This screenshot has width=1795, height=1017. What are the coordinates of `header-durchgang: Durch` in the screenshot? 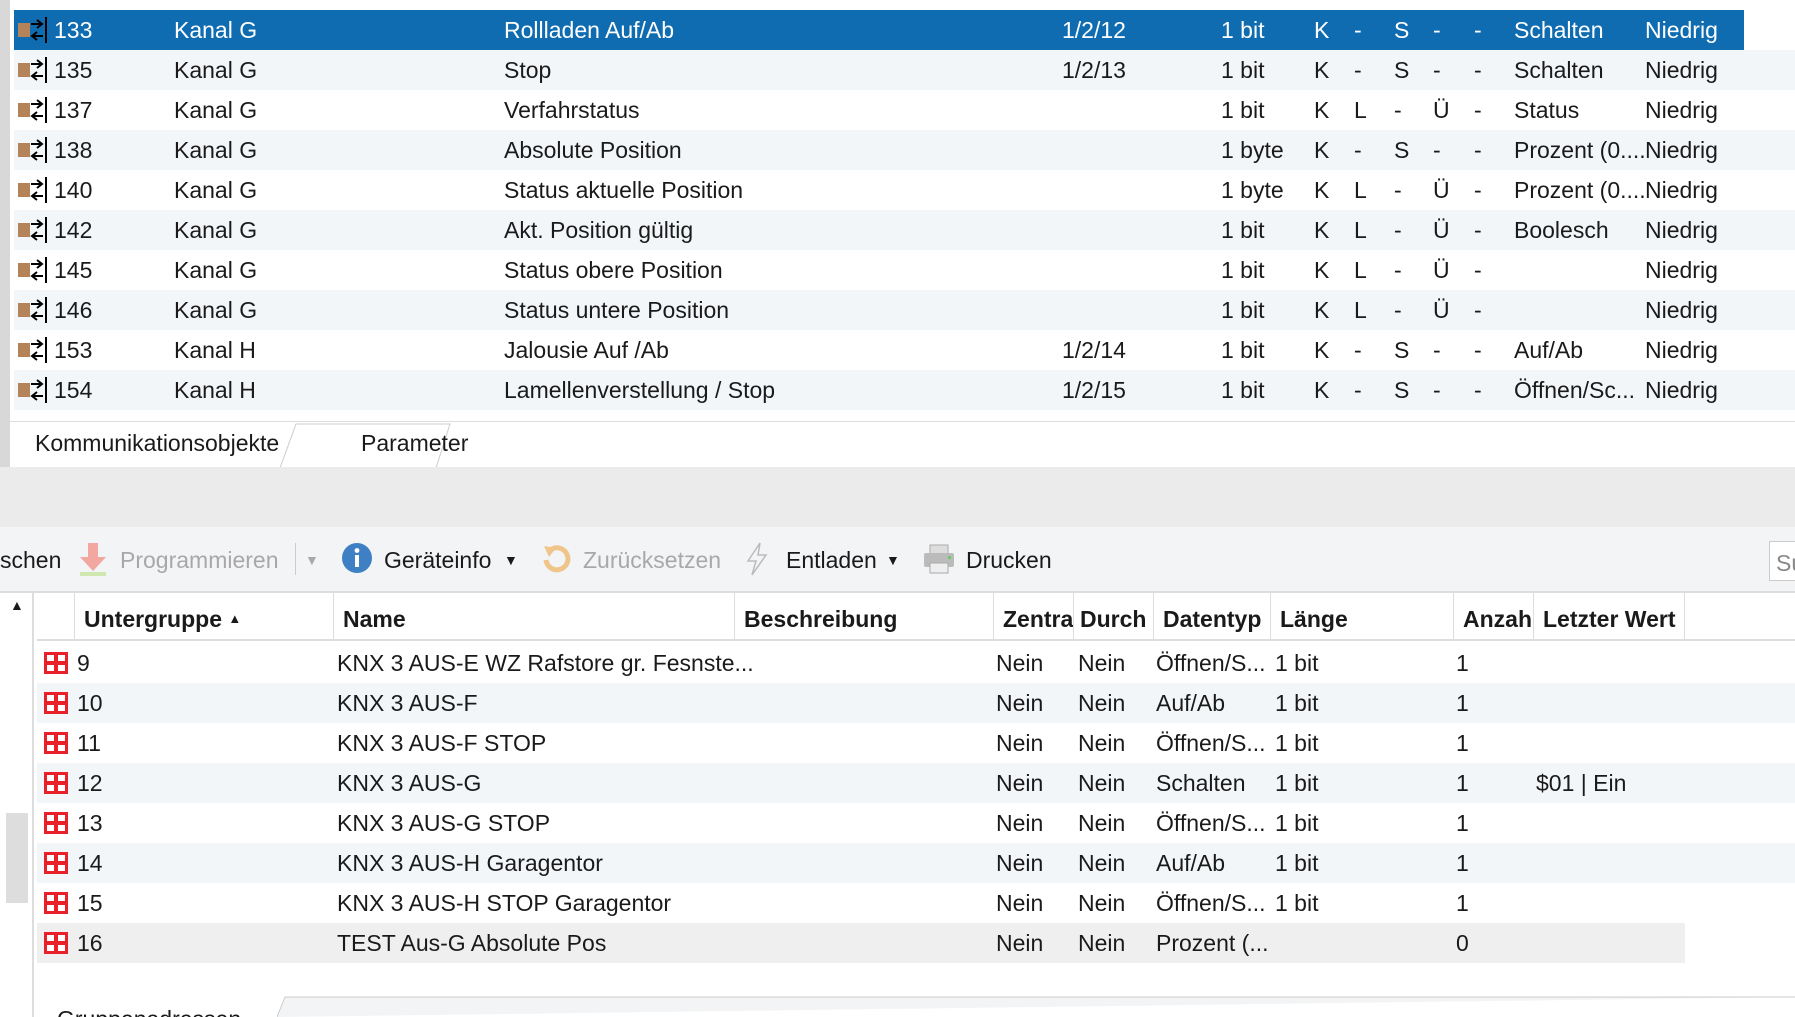 It's located at (1114, 617).